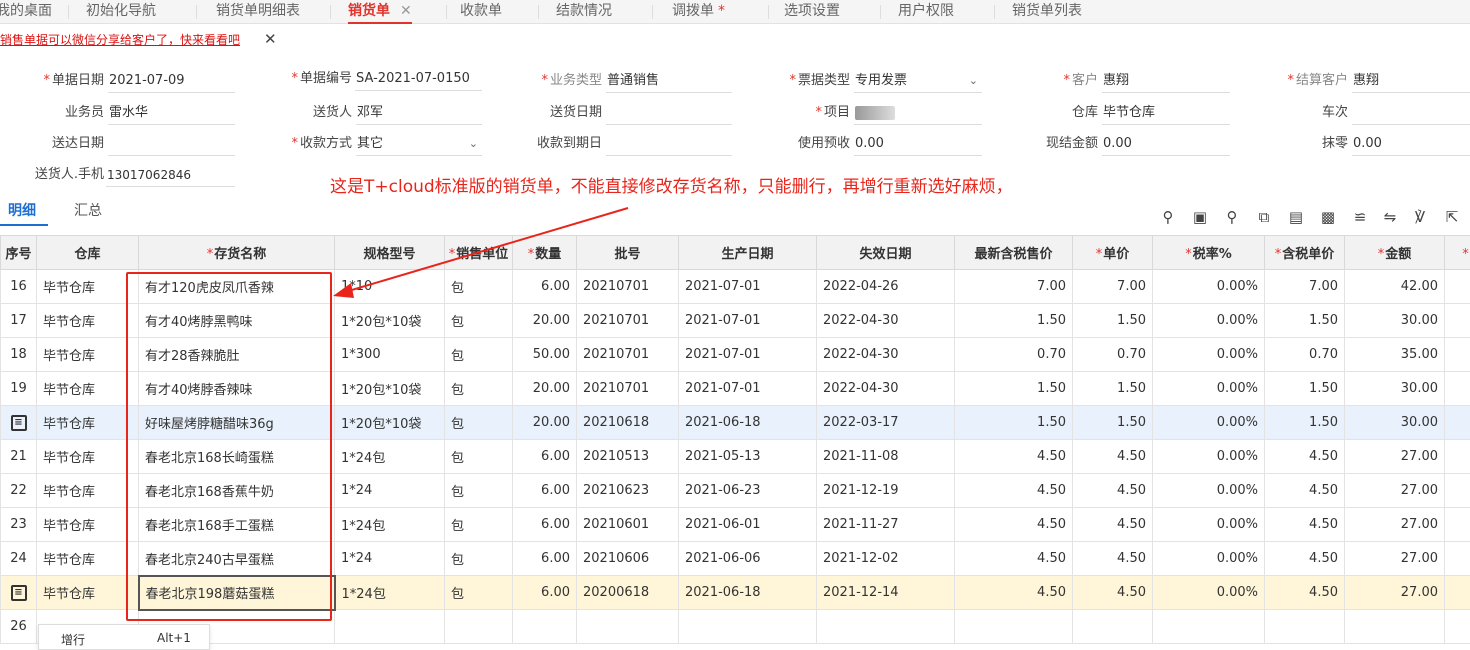 The image size is (1470, 650). Describe the element at coordinates (627, 558) in the screenshot. I see `cell-batch: 20210606` at that location.